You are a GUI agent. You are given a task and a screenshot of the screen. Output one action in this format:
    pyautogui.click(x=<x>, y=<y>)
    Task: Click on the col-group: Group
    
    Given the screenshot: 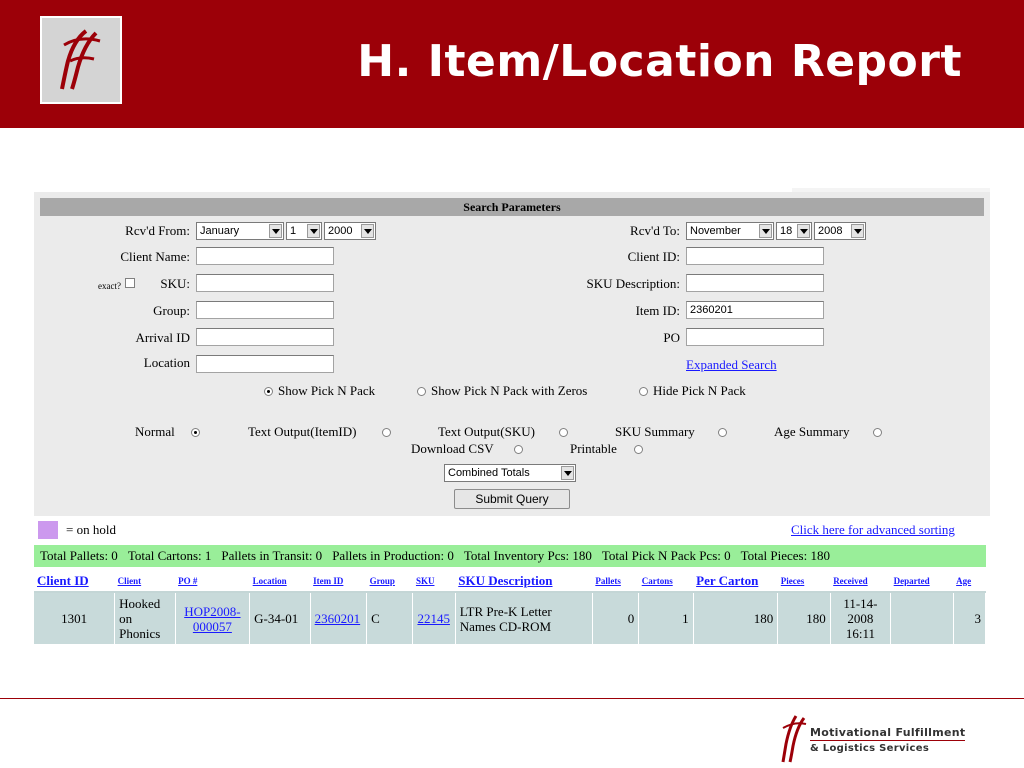 What is the action you would take?
    pyautogui.click(x=389, y=581)
    